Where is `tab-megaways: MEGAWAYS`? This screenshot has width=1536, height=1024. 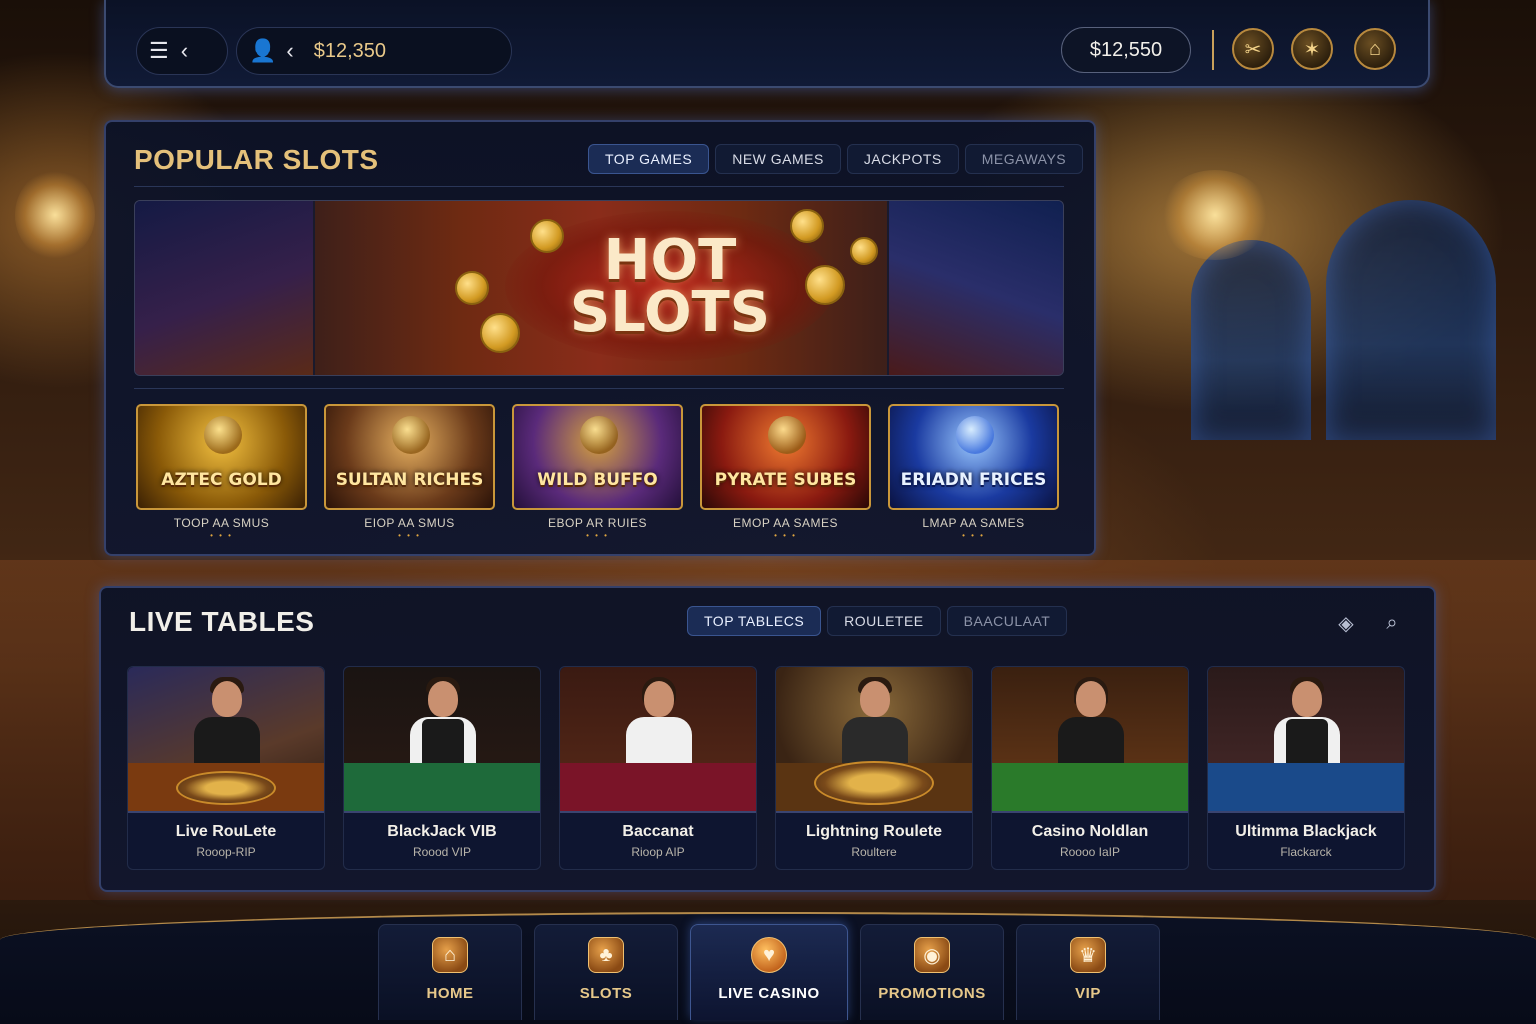
tab-megaways: MEGAWAYS is located at coordinates (1024, 159).